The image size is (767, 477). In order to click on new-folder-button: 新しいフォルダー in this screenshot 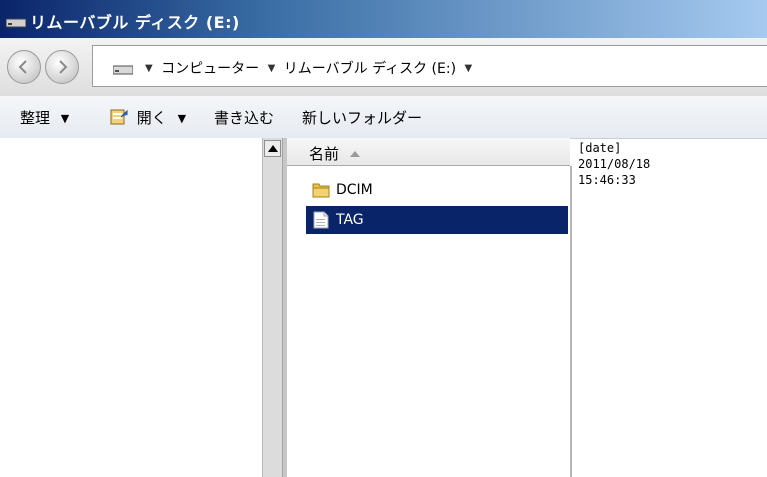, I will do `click(362, 117)`.